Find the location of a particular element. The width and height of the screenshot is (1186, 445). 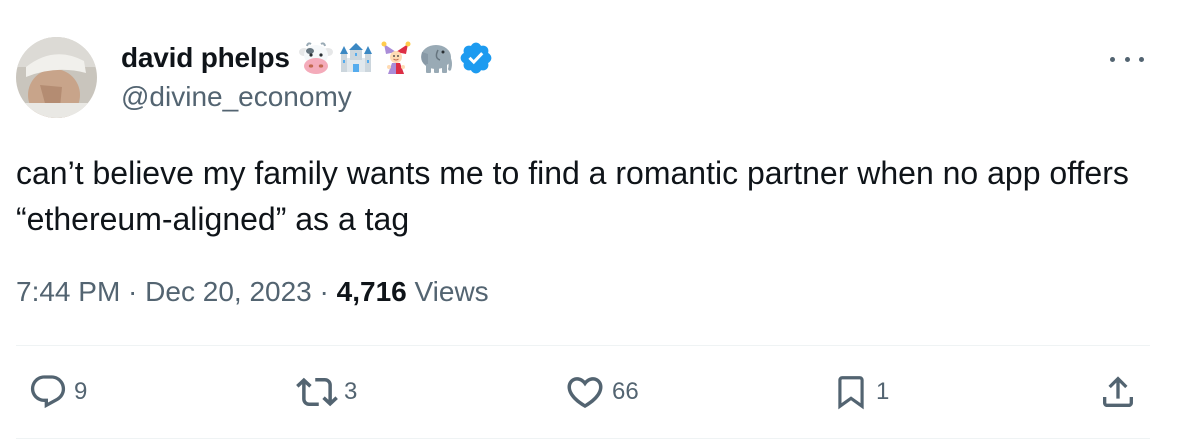

bookmark-count: 1 is located at coordinates (883, 391).